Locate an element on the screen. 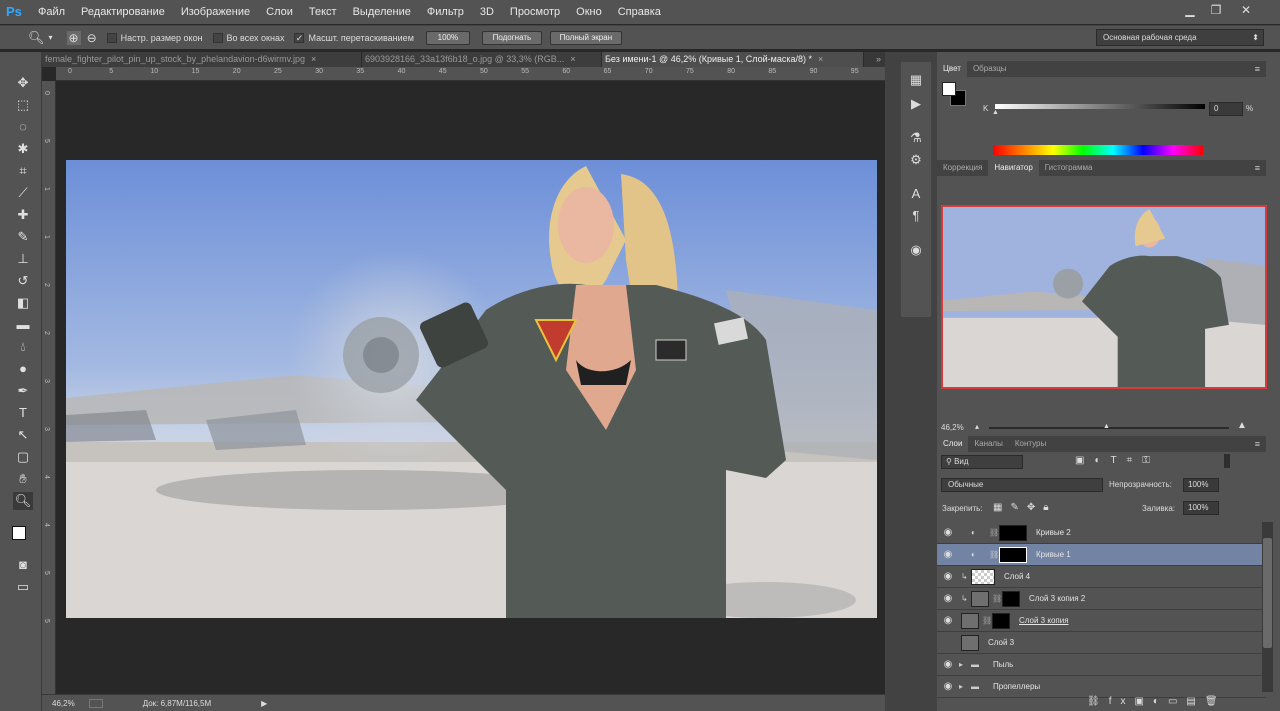  k-value-input: 0 is located at coordinates (1226, 109).